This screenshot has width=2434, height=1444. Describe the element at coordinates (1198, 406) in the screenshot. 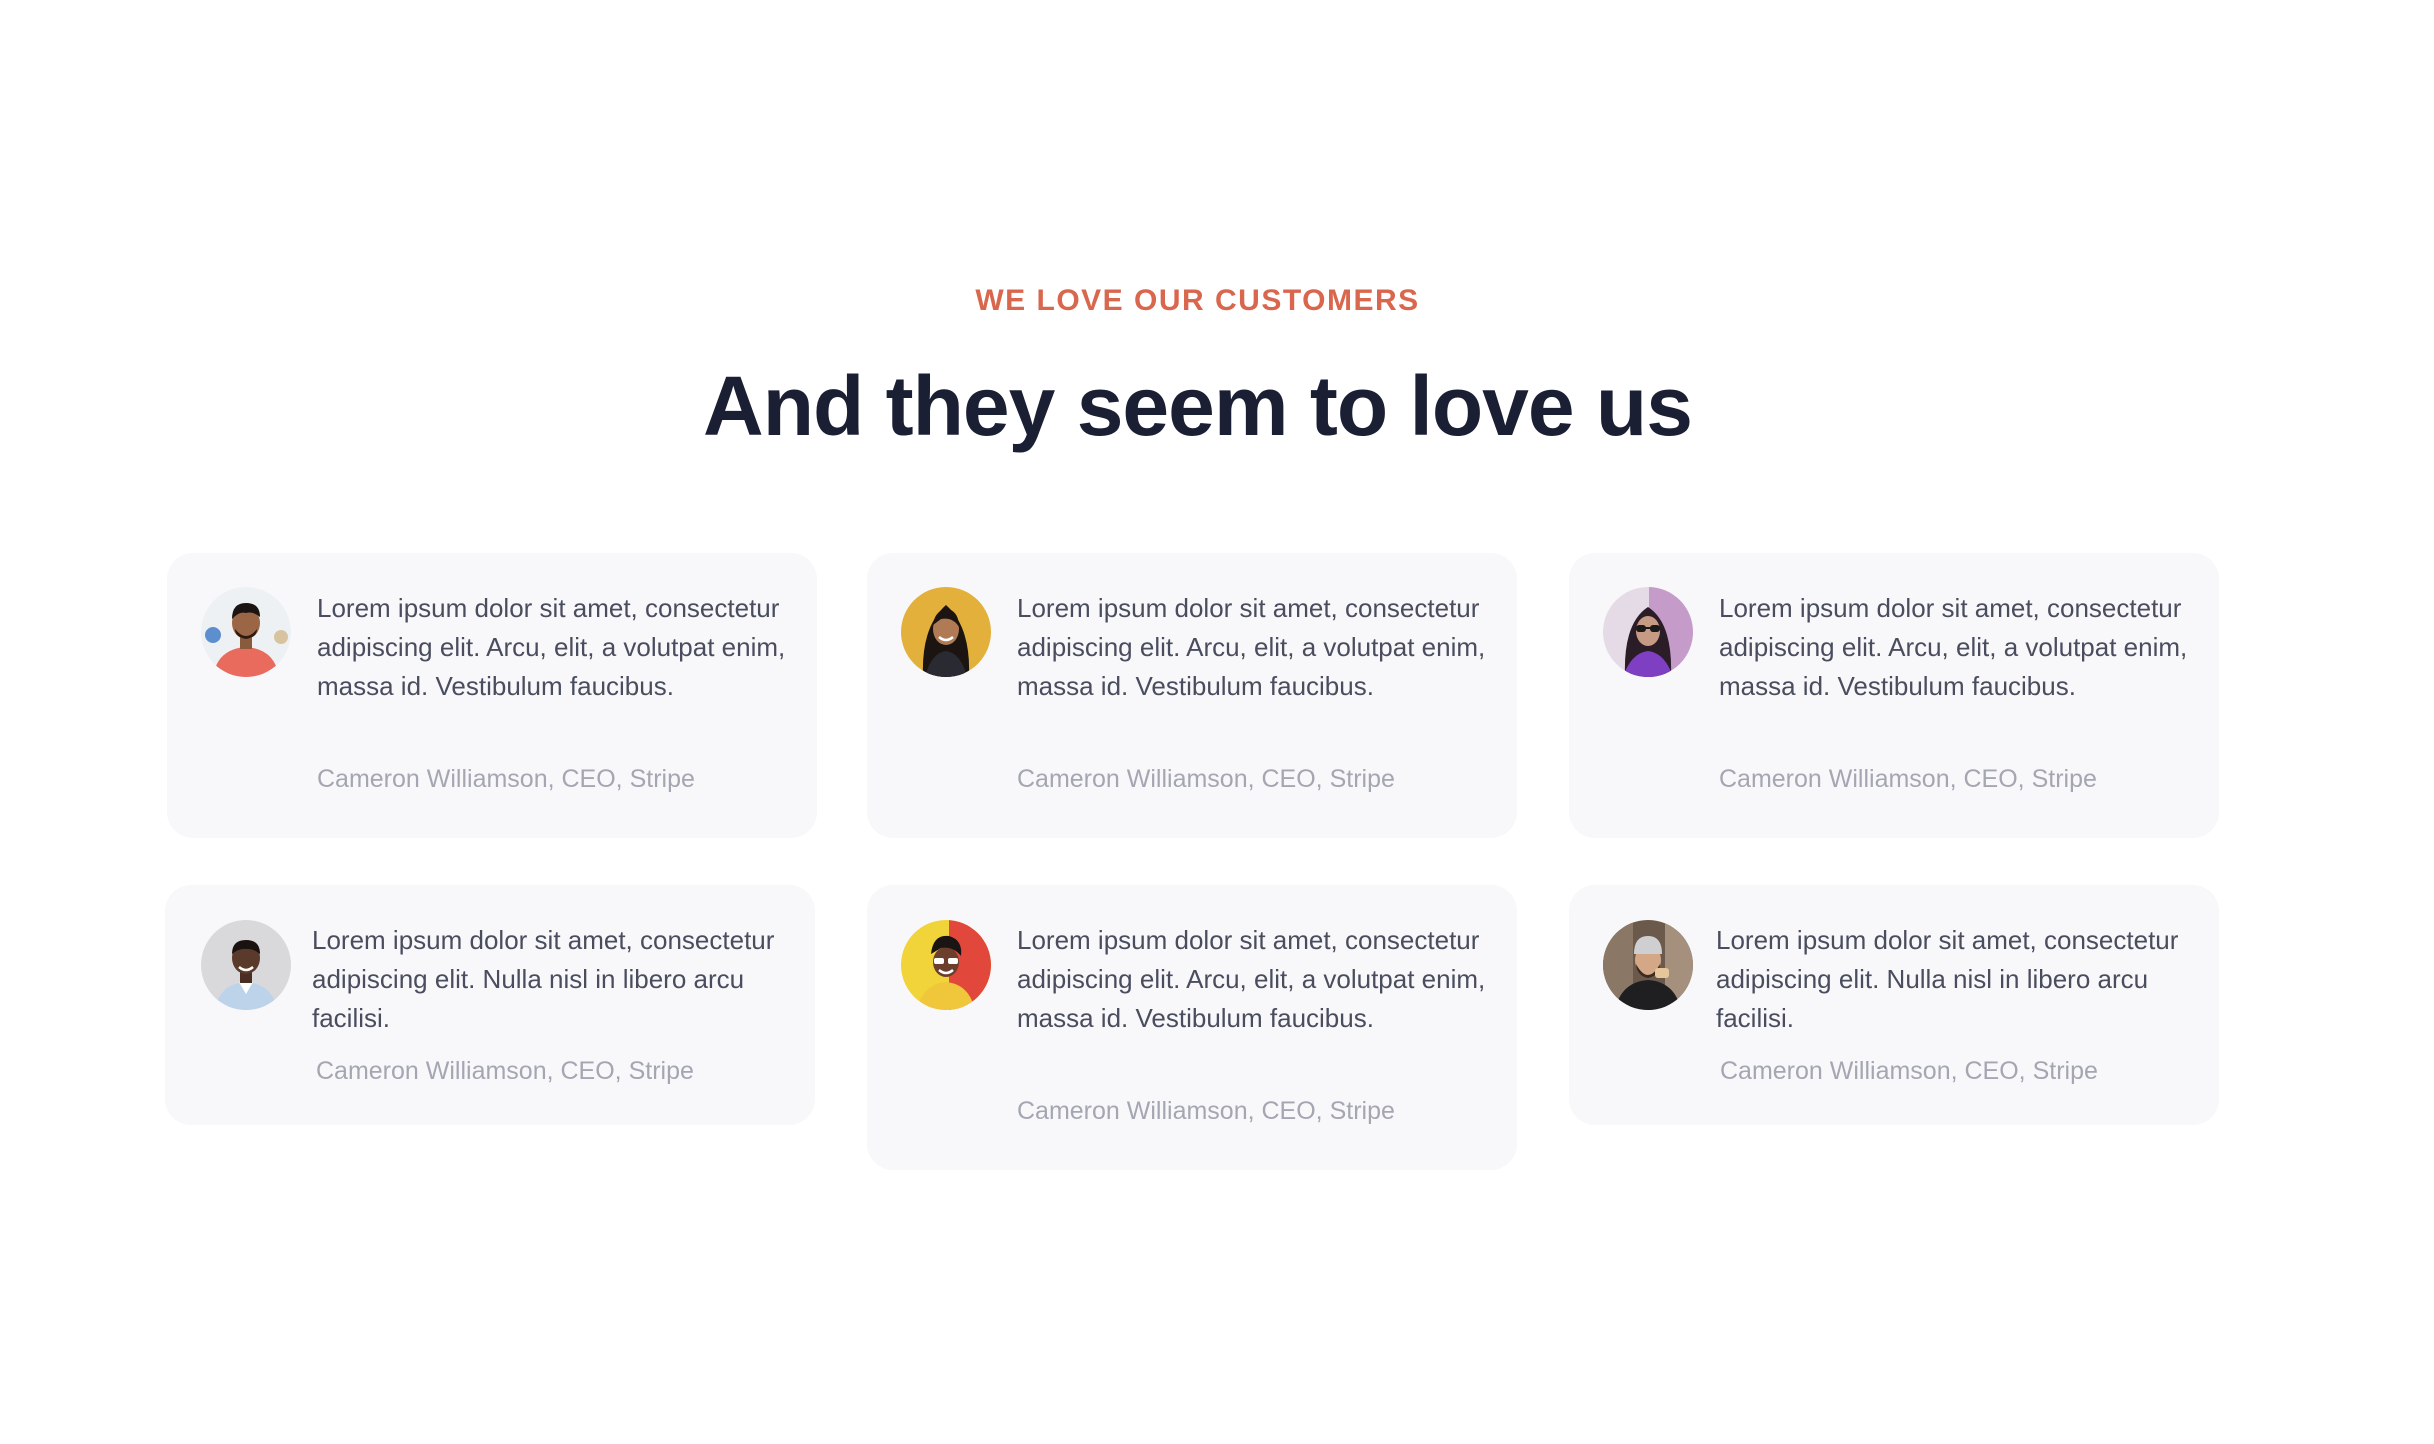

I see `section-headline: And they seem to love us` at that location.